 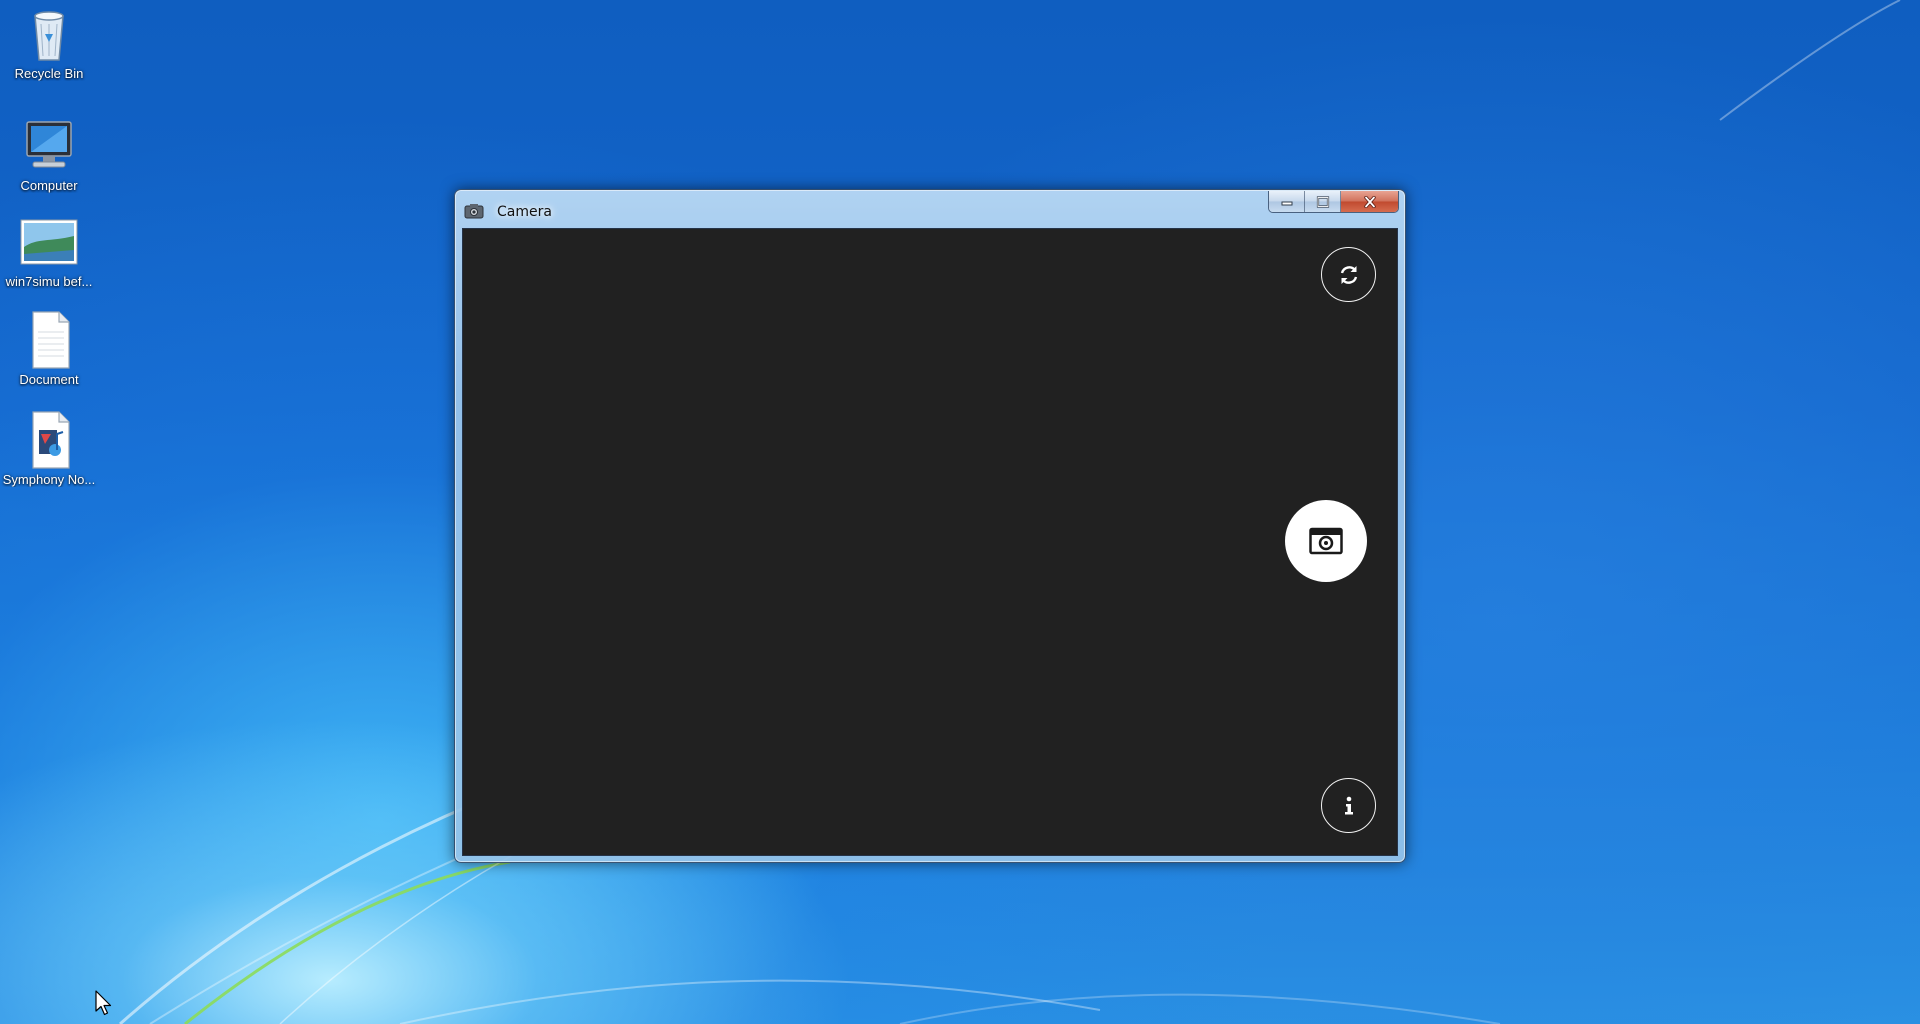 I want to click on camera-app-icon, so click(x=474, y=211).